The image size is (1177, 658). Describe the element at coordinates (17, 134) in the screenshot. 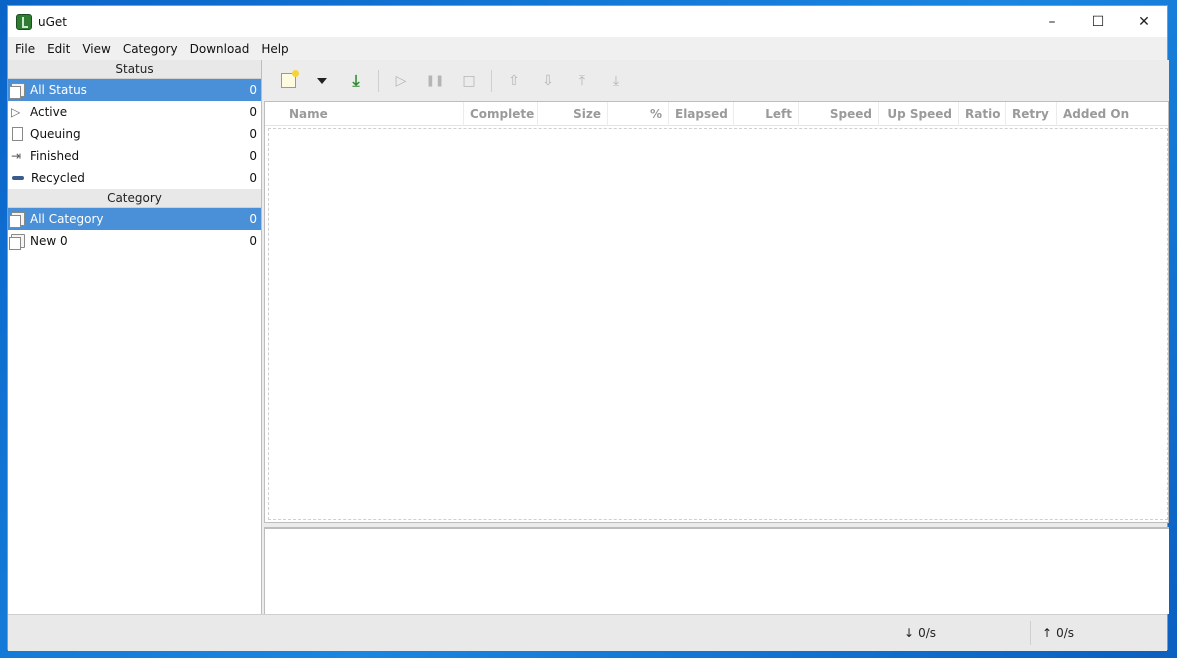

I see `queuing-icon` at that location.